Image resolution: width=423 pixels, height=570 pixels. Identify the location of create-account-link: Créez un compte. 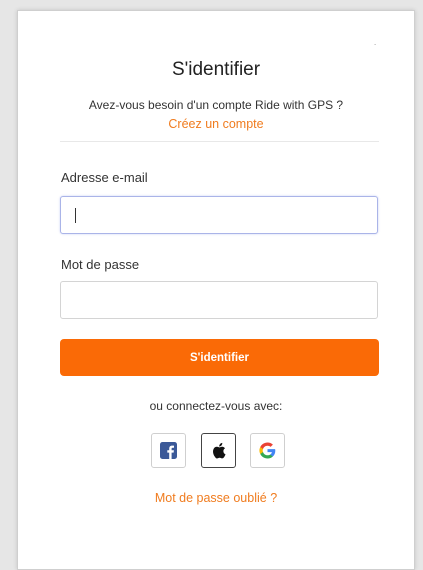
(215, 124).